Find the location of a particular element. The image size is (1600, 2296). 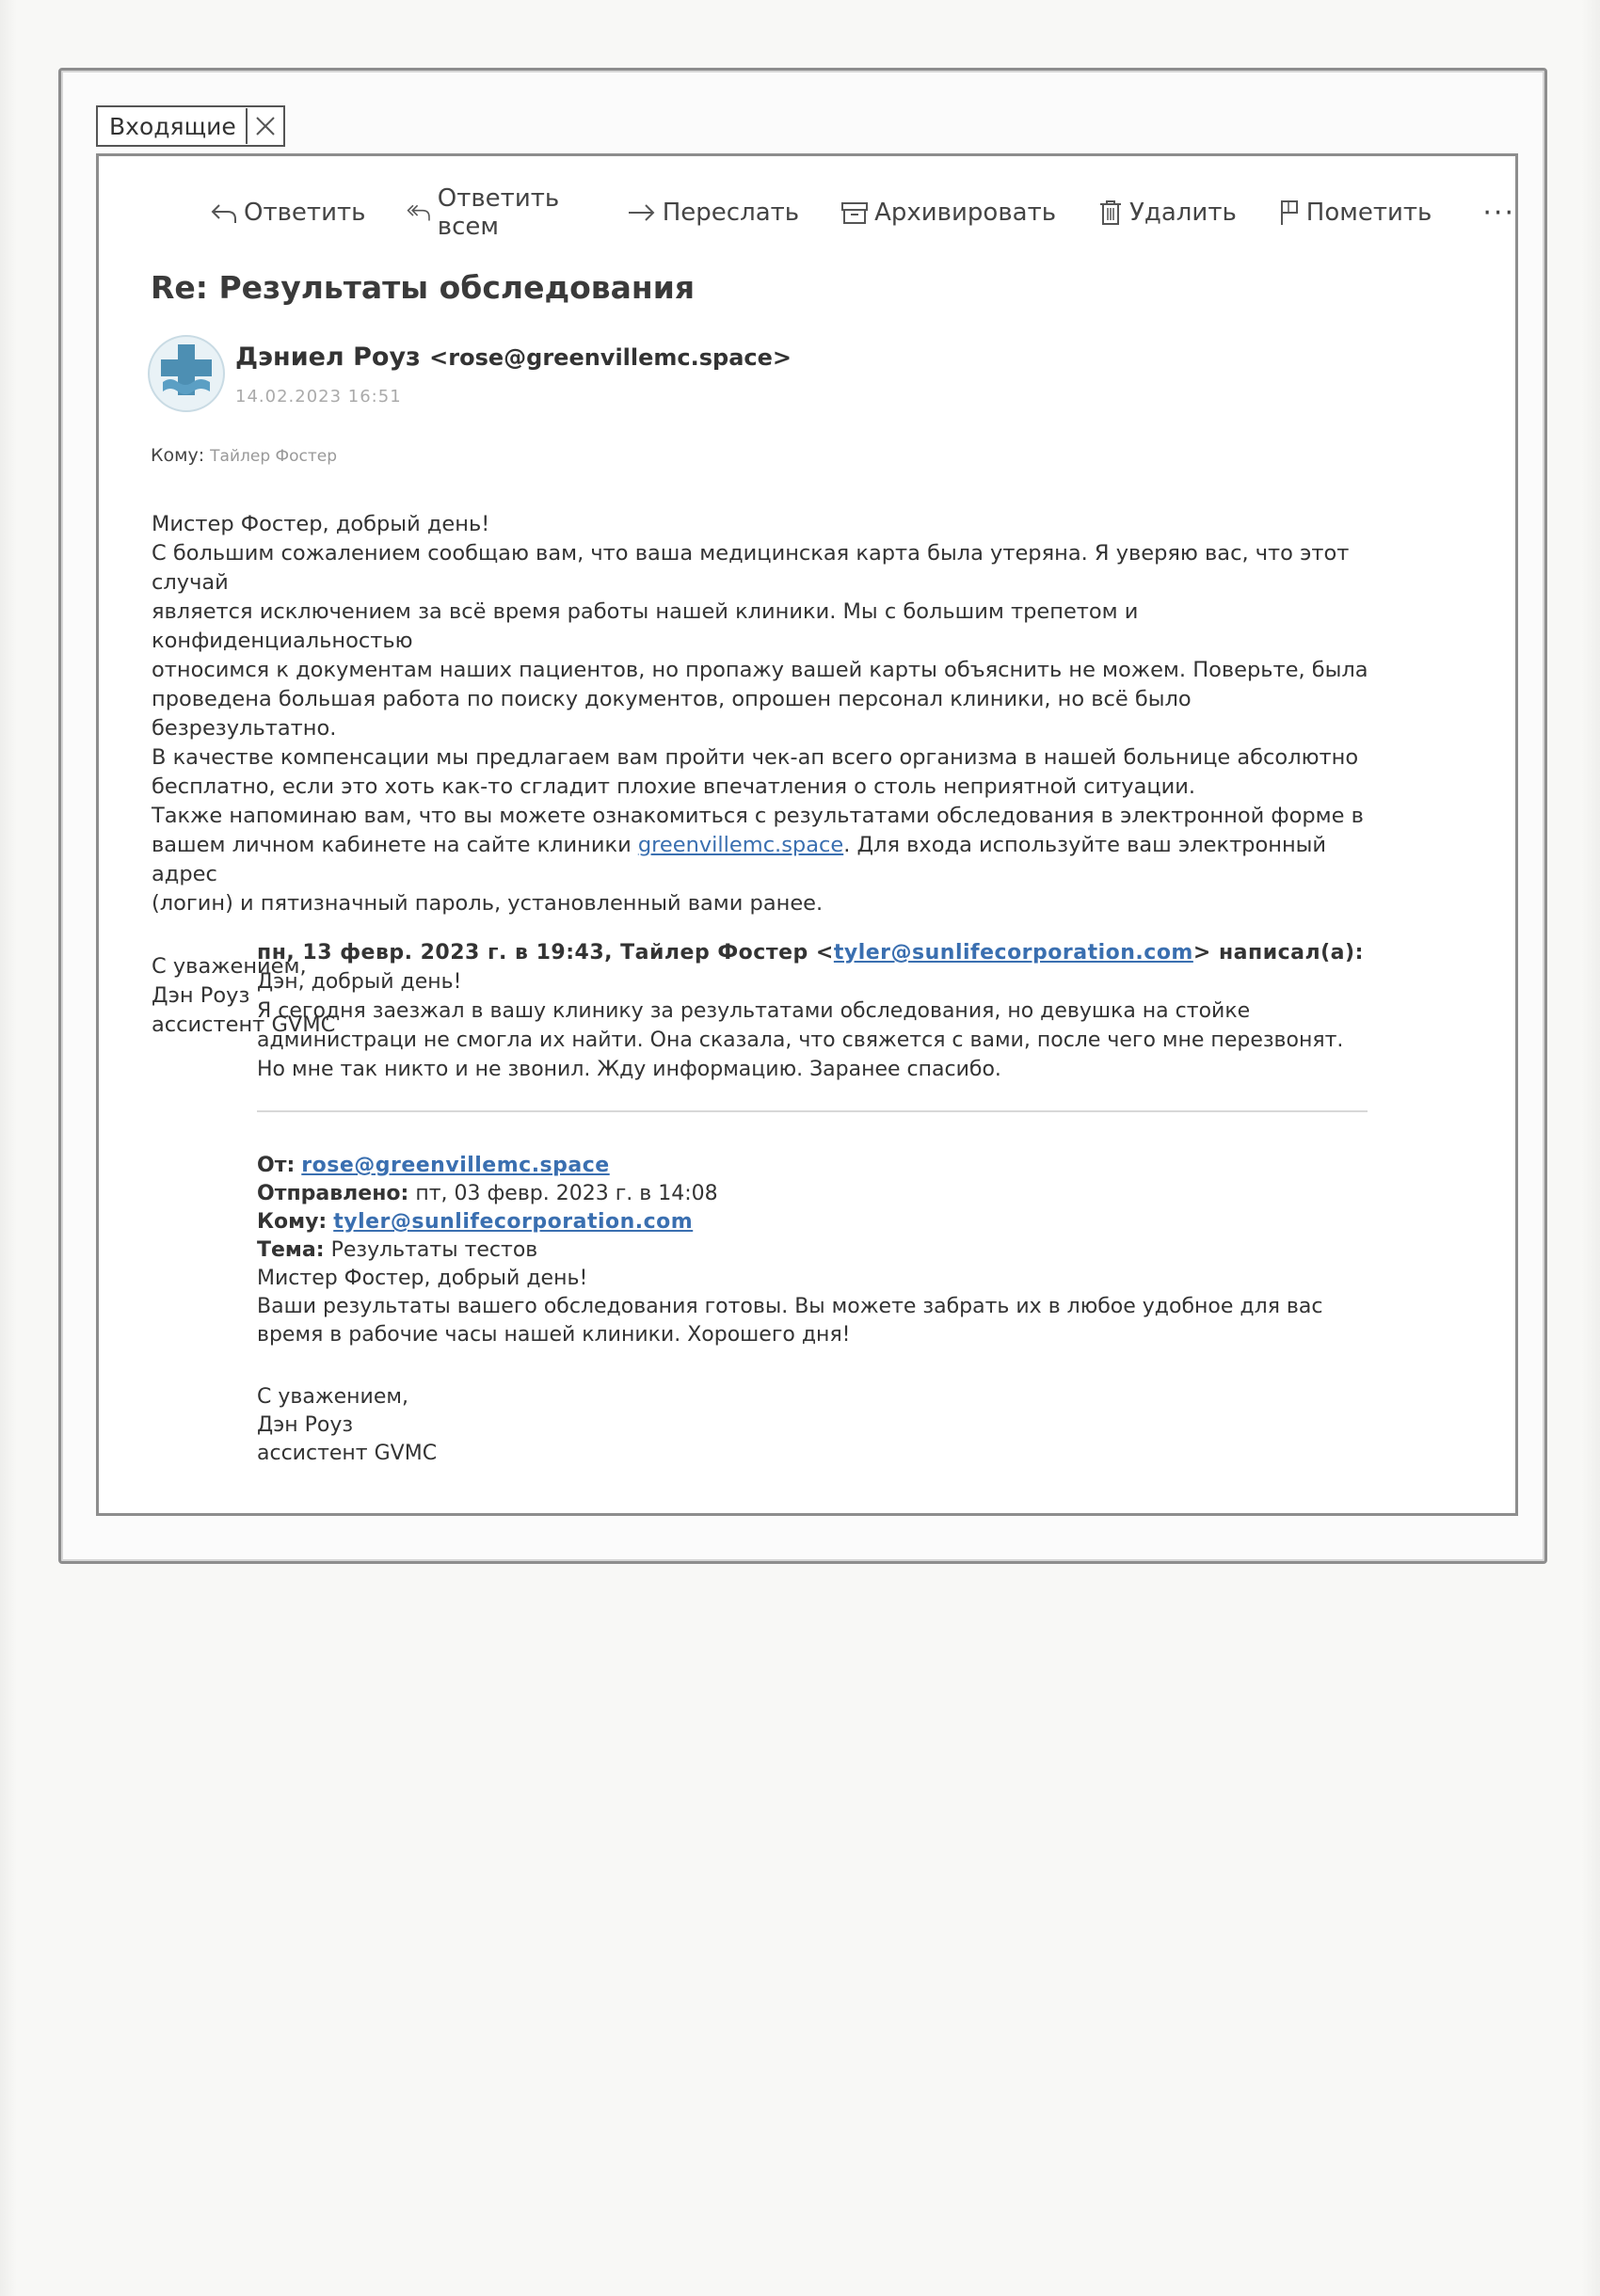

greeting: Мистер Фостер, добрый день! is located at coordinates (321, 524).